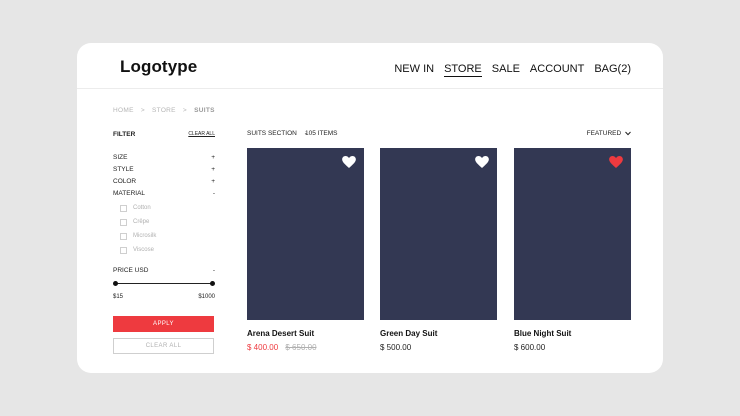 The width and height of the screenshot is (740, 416). I want to click on facet-label: MATERIAL, so click(129, 193).